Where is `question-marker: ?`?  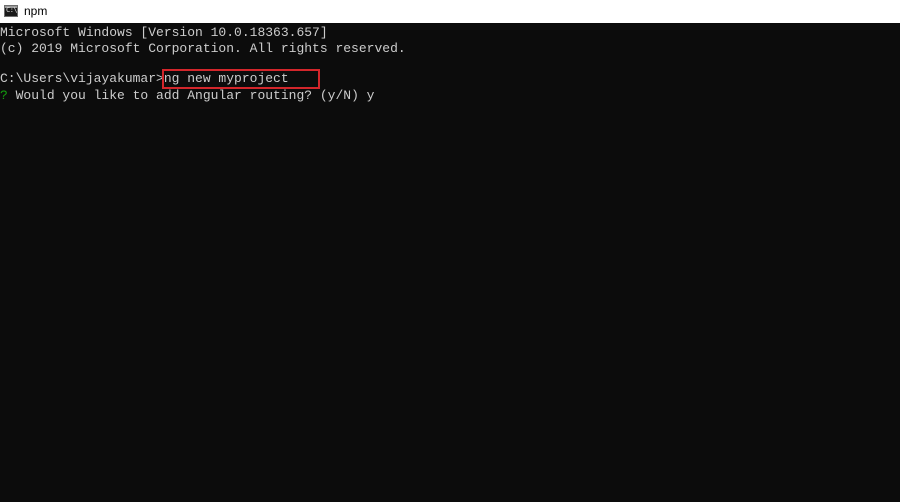 question-marker: ? is located at coordinates (4, 95).